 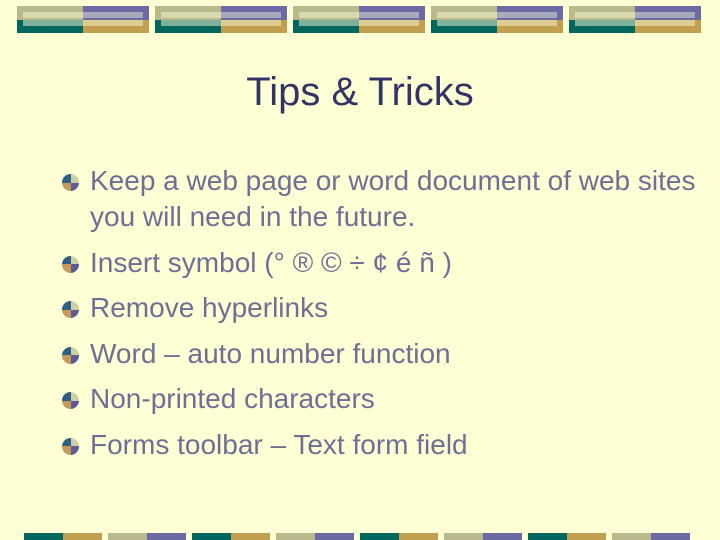 What do you see at coordinates (209, 307) in the screenshot?
I see `bullet-text: Remove hyperlinks` at bounding box center [209, 307].